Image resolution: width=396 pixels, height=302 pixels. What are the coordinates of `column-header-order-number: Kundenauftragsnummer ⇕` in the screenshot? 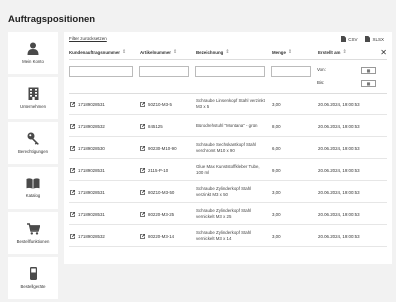 It's located at (97, 52).